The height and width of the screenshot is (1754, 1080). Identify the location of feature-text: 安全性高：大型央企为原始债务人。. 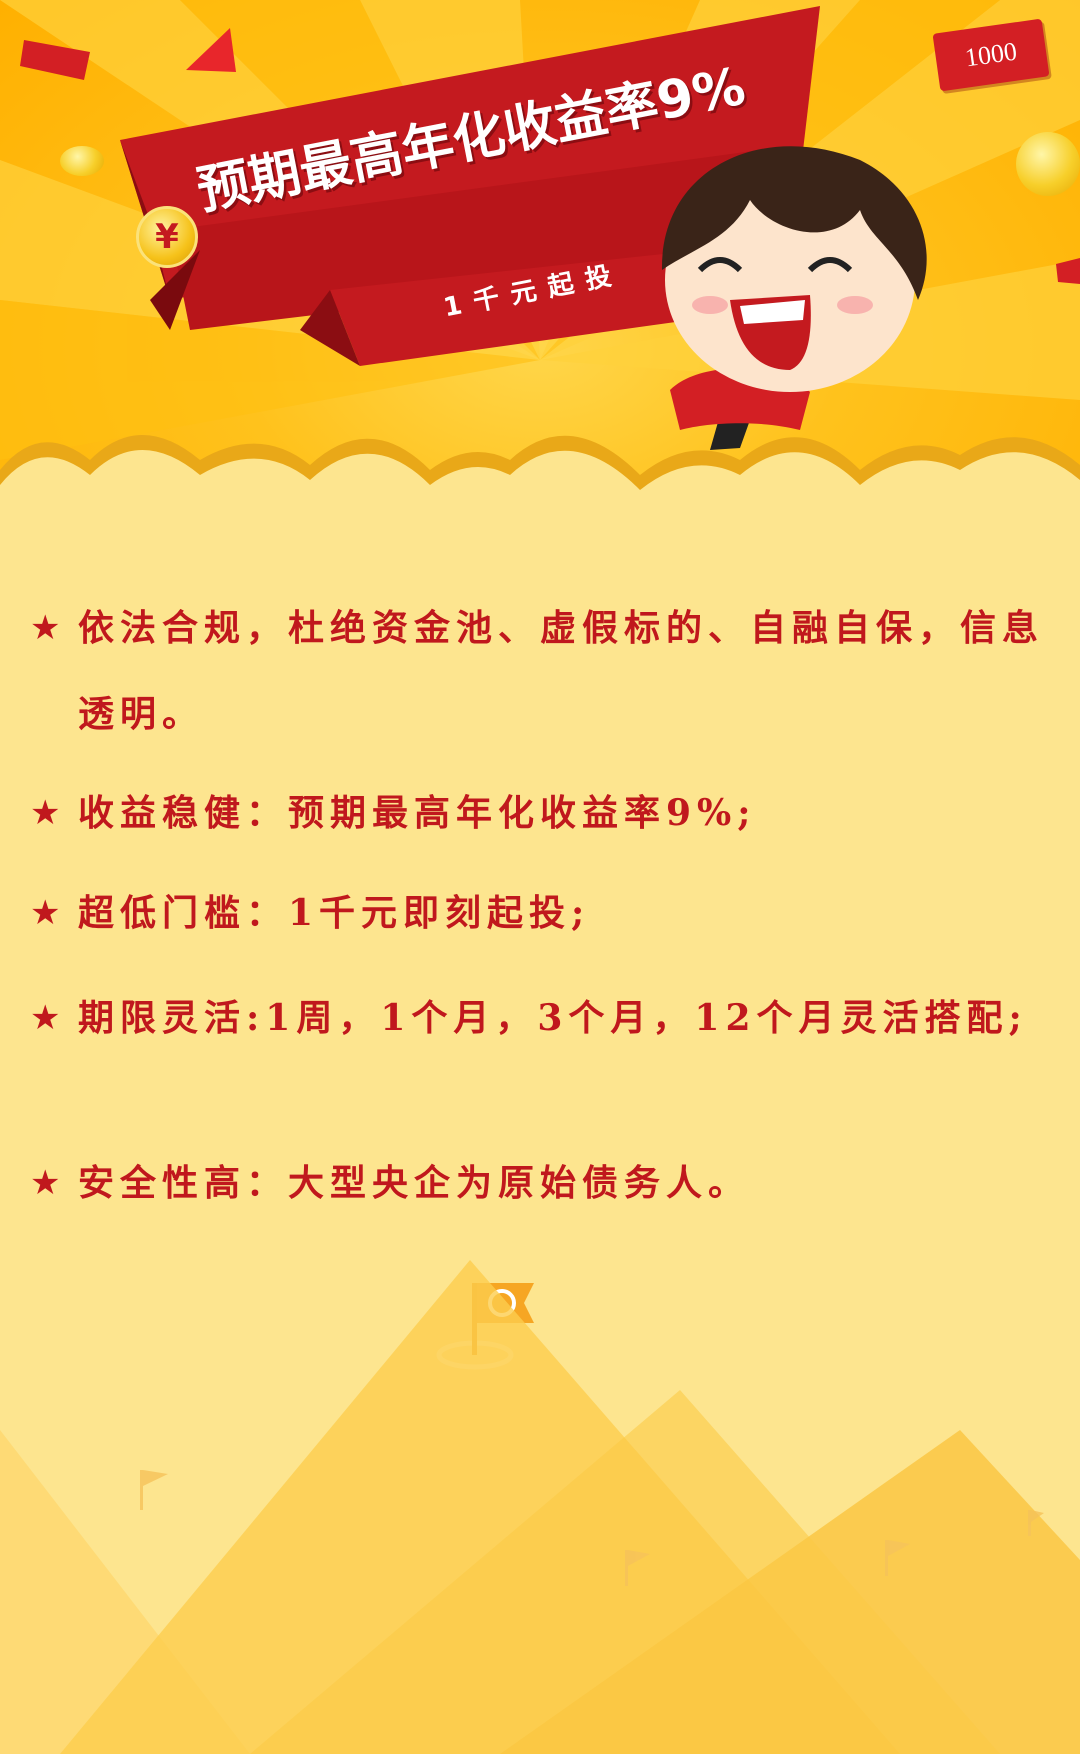
(414, 1183).